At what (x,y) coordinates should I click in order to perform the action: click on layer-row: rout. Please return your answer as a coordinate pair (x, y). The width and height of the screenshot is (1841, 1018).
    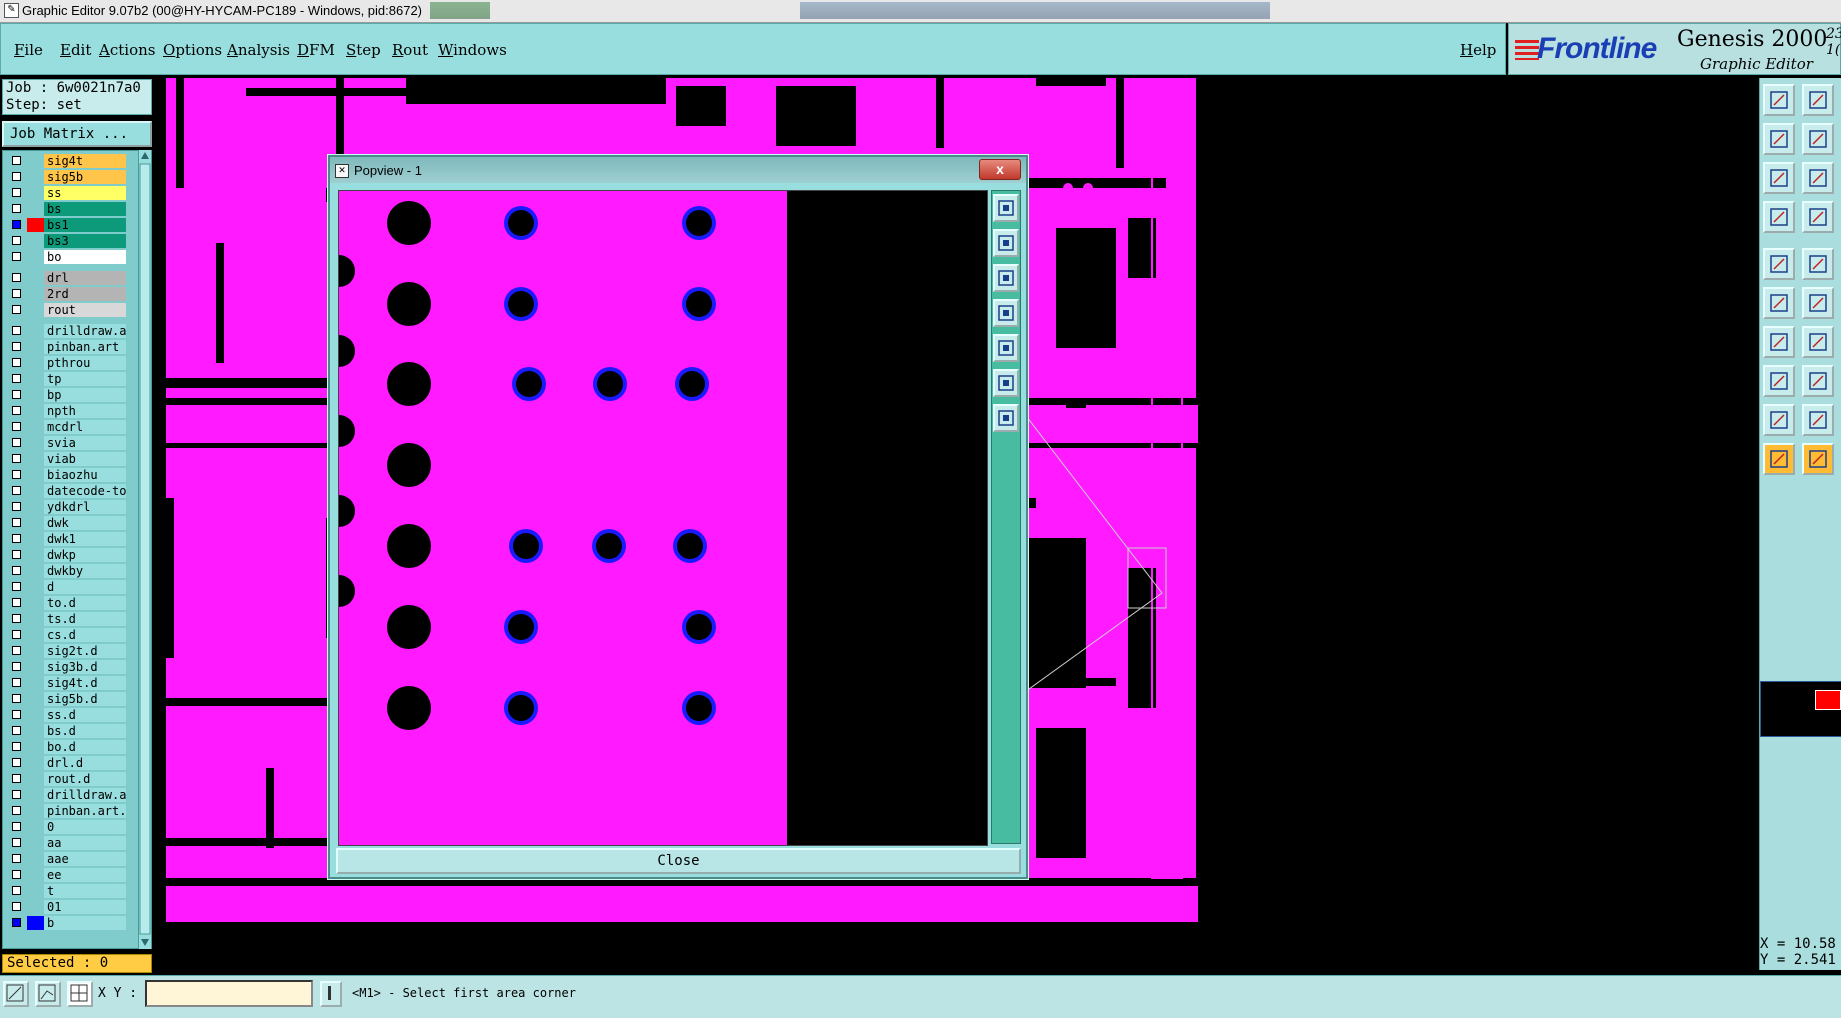
    Looking at the image, I should click on (66, 310).